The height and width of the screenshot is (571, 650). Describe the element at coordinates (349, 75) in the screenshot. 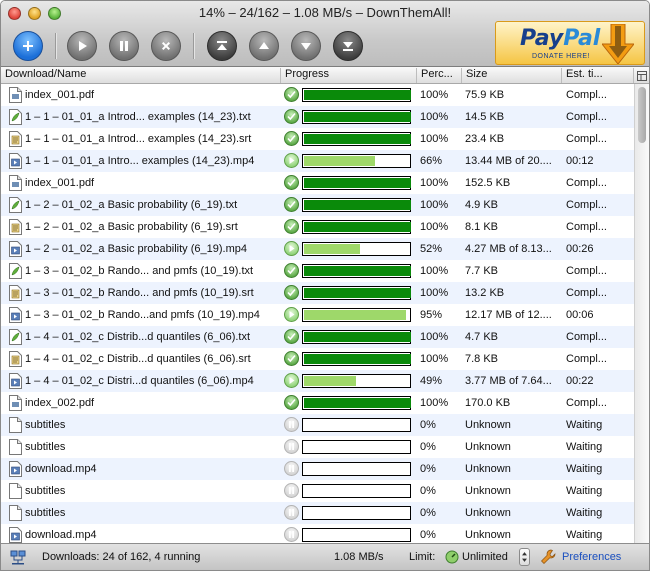

I see `column-header-progress: Progress` at that location.